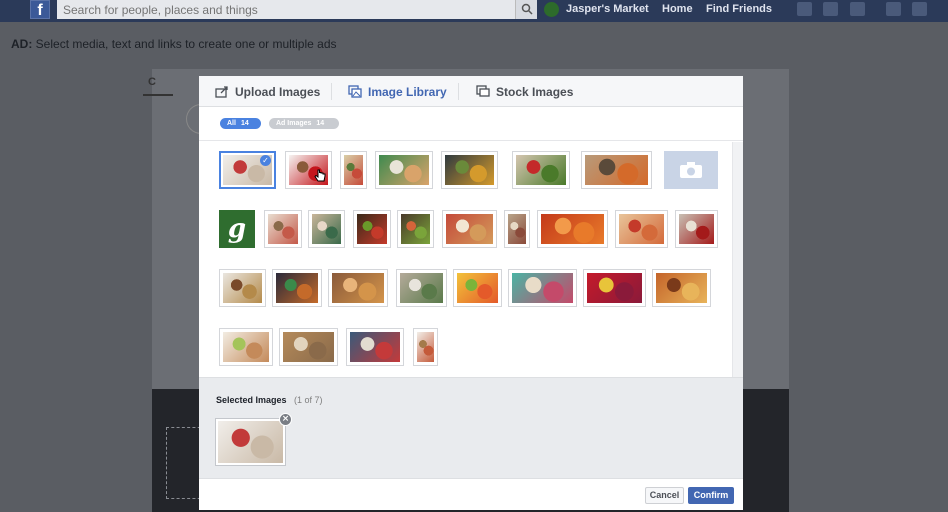 This screenshot has width=948, height=512. What do you see at coordinates (40, 9) in the screenshot?
I see `facebook-logo: f` at bounding box center [40, 9].